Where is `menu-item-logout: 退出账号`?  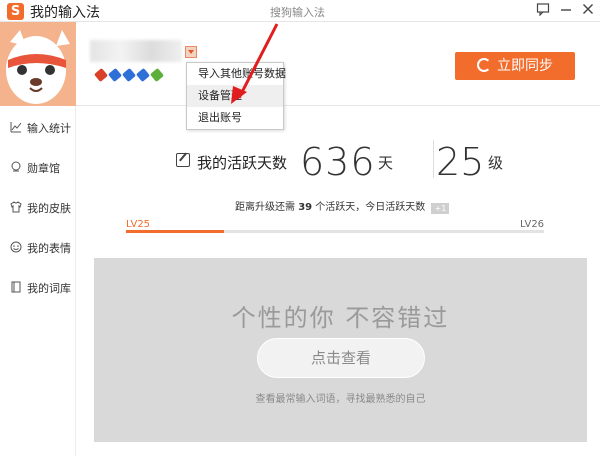
menu-item-logout: 退出账号 is located at coordinates (235, 118).